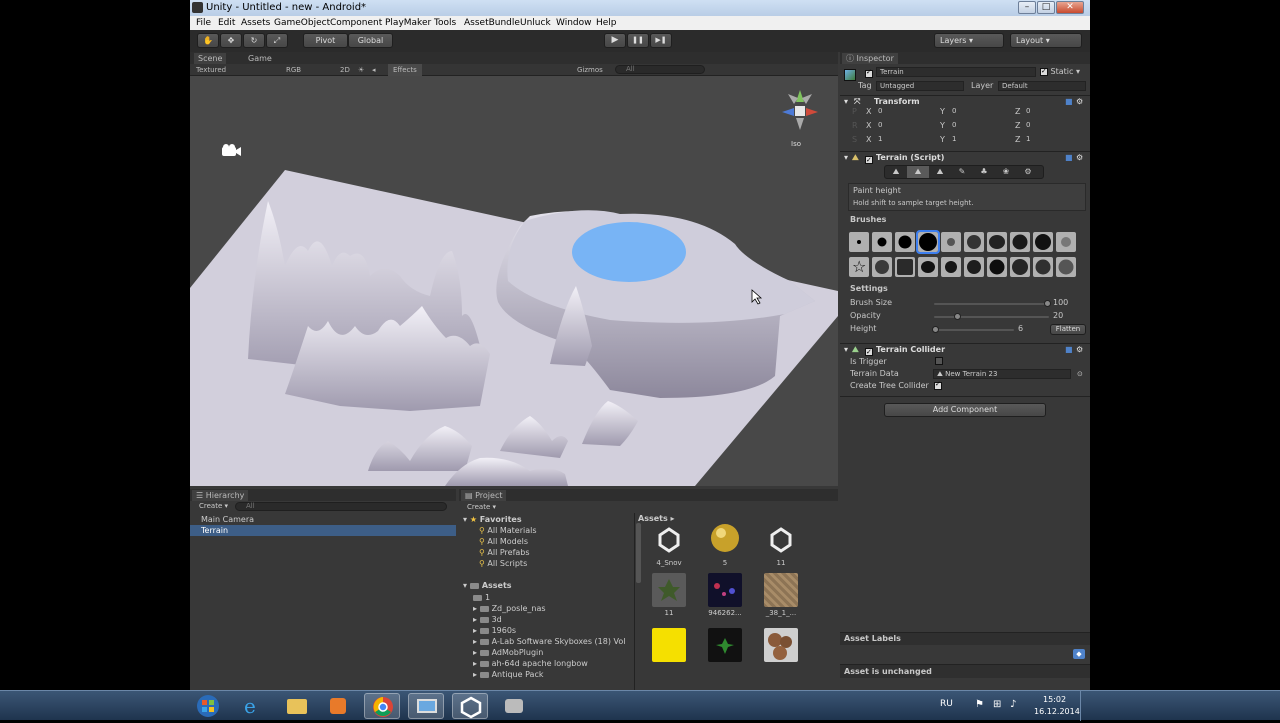 This screenshot has height=723, width=1280. I want to click on terrain-script-header: ▾⛰ Terrain (Script) ■⚙, so click(965, 158).